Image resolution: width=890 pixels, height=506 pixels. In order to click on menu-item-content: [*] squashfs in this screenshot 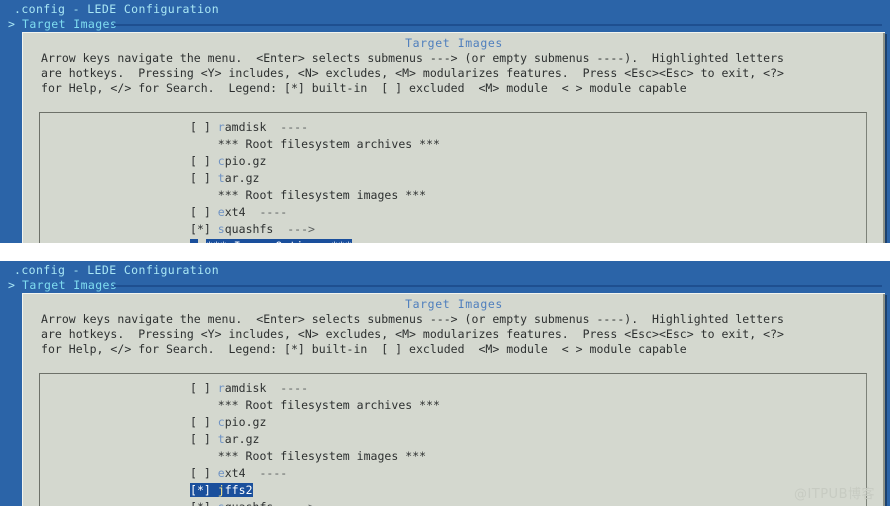, I will do `click(231, 229)`.